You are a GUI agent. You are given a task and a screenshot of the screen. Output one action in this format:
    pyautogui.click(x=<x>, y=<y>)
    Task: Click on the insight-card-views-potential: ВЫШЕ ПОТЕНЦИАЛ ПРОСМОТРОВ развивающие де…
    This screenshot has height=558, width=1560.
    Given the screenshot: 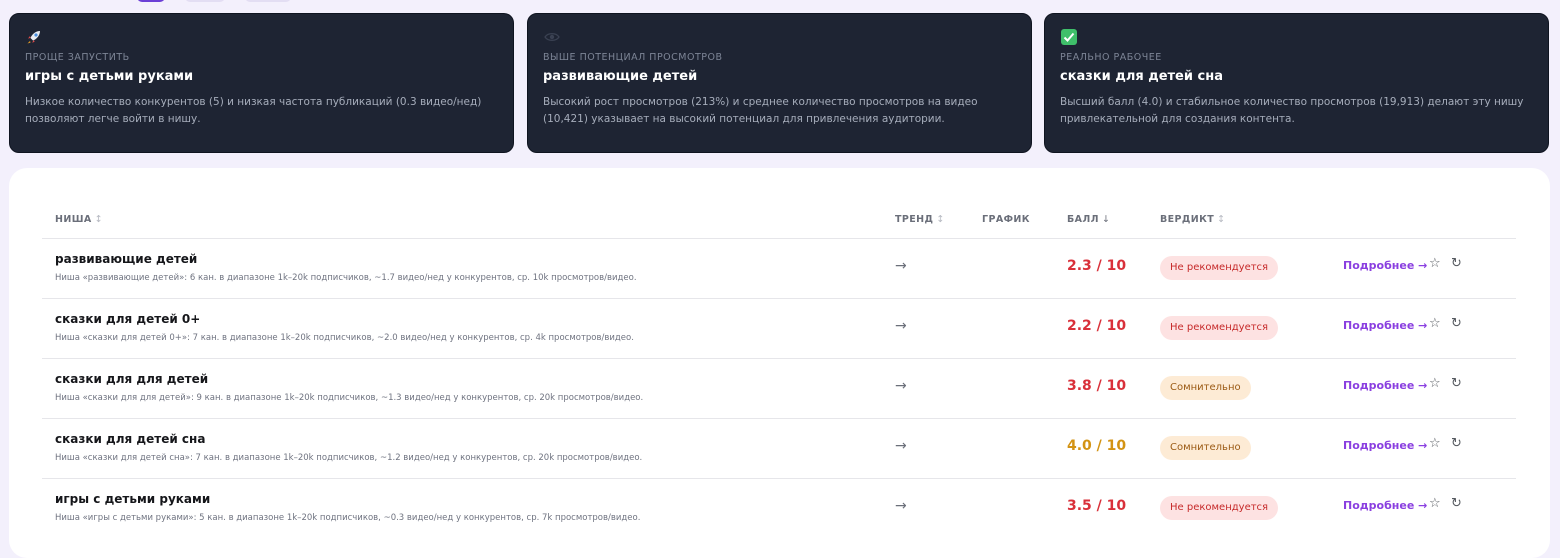 What is the action you would take?
    pyautogui.click(x=779, y=83)
    